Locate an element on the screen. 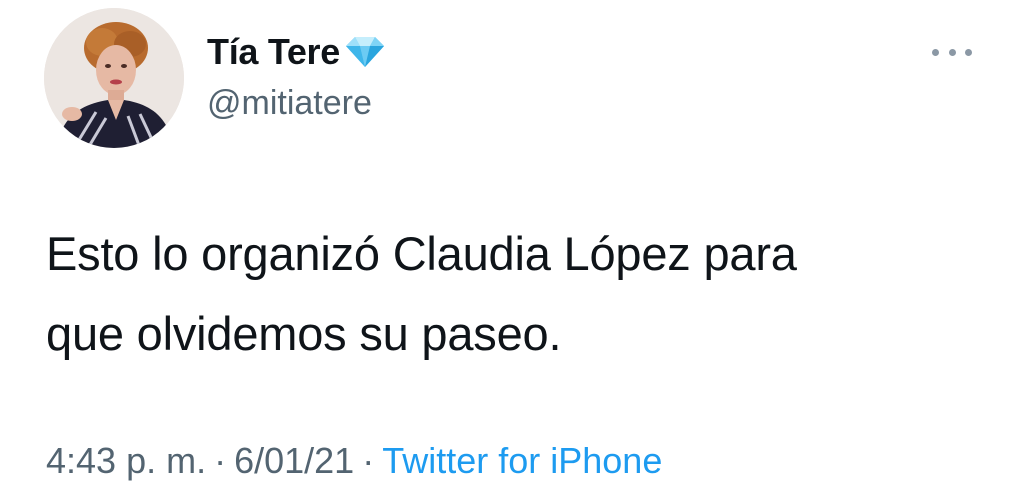 The image size is (1024, 502). more-options-icon is located at coordinates (952, 52).